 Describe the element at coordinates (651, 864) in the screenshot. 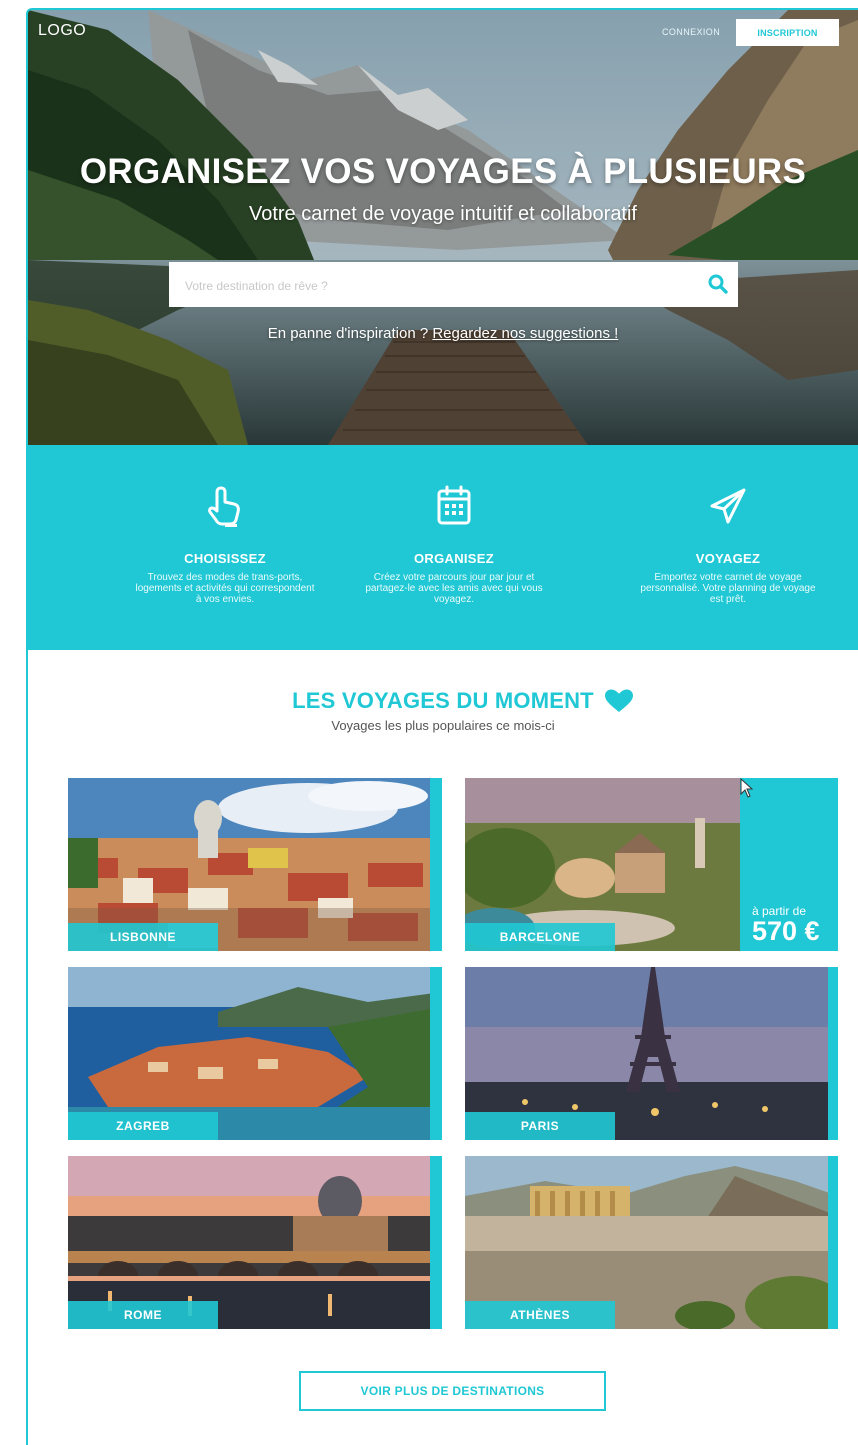

I see `destination-card-barcelone: à partir de 570 € BARCELONE` at that location.